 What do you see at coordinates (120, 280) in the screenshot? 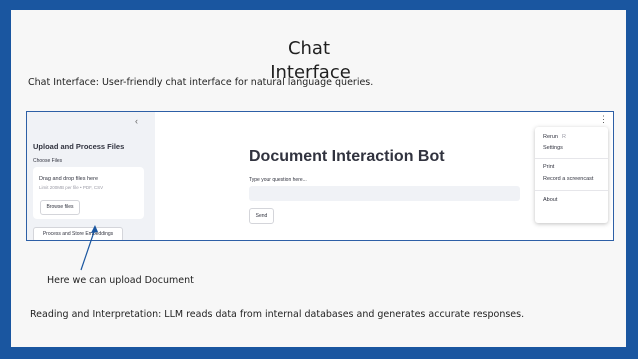
I see `caption-upload-document: Here we can upload Document` at bounding box center [120, 280].